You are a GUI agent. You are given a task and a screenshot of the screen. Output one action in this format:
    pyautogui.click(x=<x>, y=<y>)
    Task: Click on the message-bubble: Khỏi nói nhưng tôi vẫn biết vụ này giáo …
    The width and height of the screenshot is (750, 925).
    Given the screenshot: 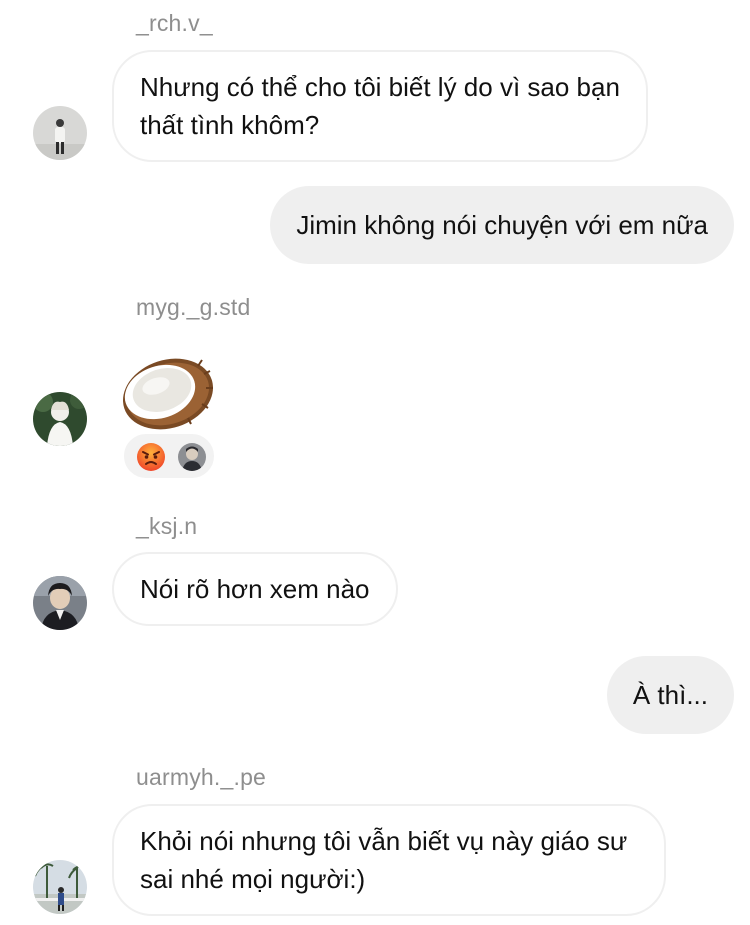 What is the action you would take?
    pyautogui.click(x=389, y=860)
    